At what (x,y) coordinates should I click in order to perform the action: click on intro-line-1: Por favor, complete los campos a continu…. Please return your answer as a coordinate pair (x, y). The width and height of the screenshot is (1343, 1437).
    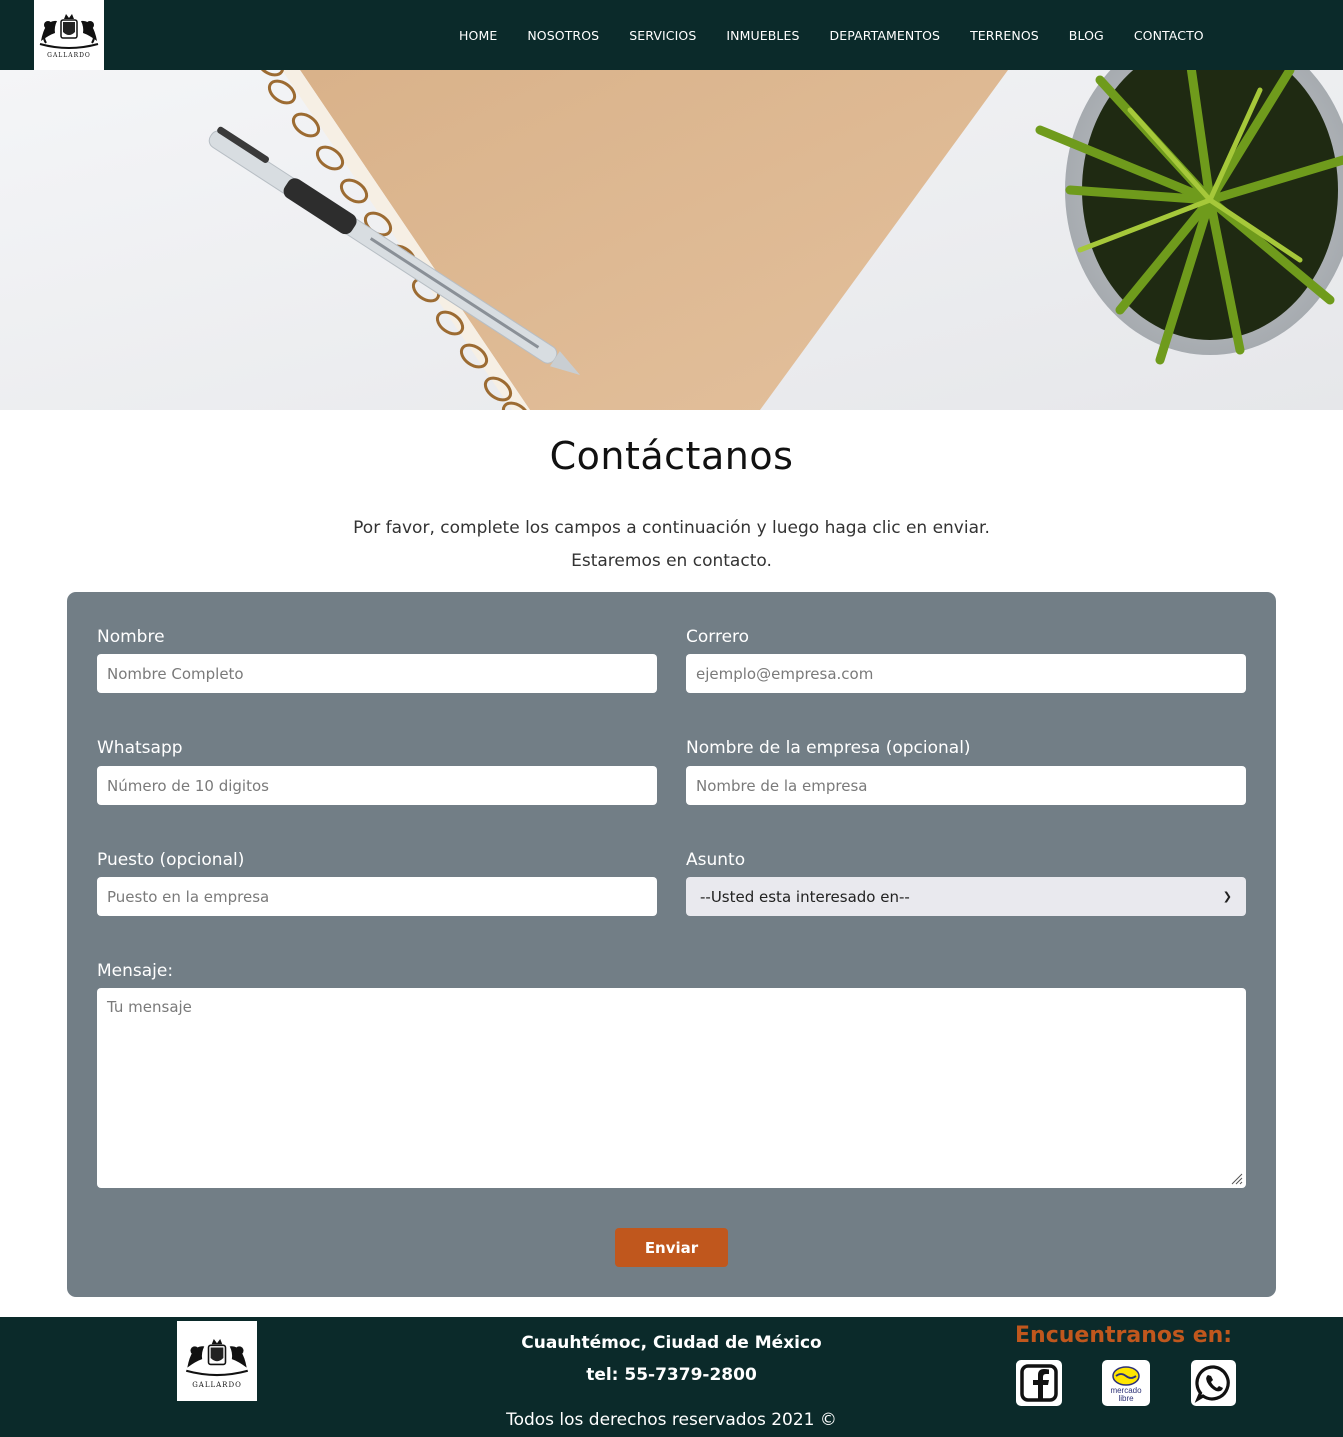
    Looking at the image, I should click on (671, 528).